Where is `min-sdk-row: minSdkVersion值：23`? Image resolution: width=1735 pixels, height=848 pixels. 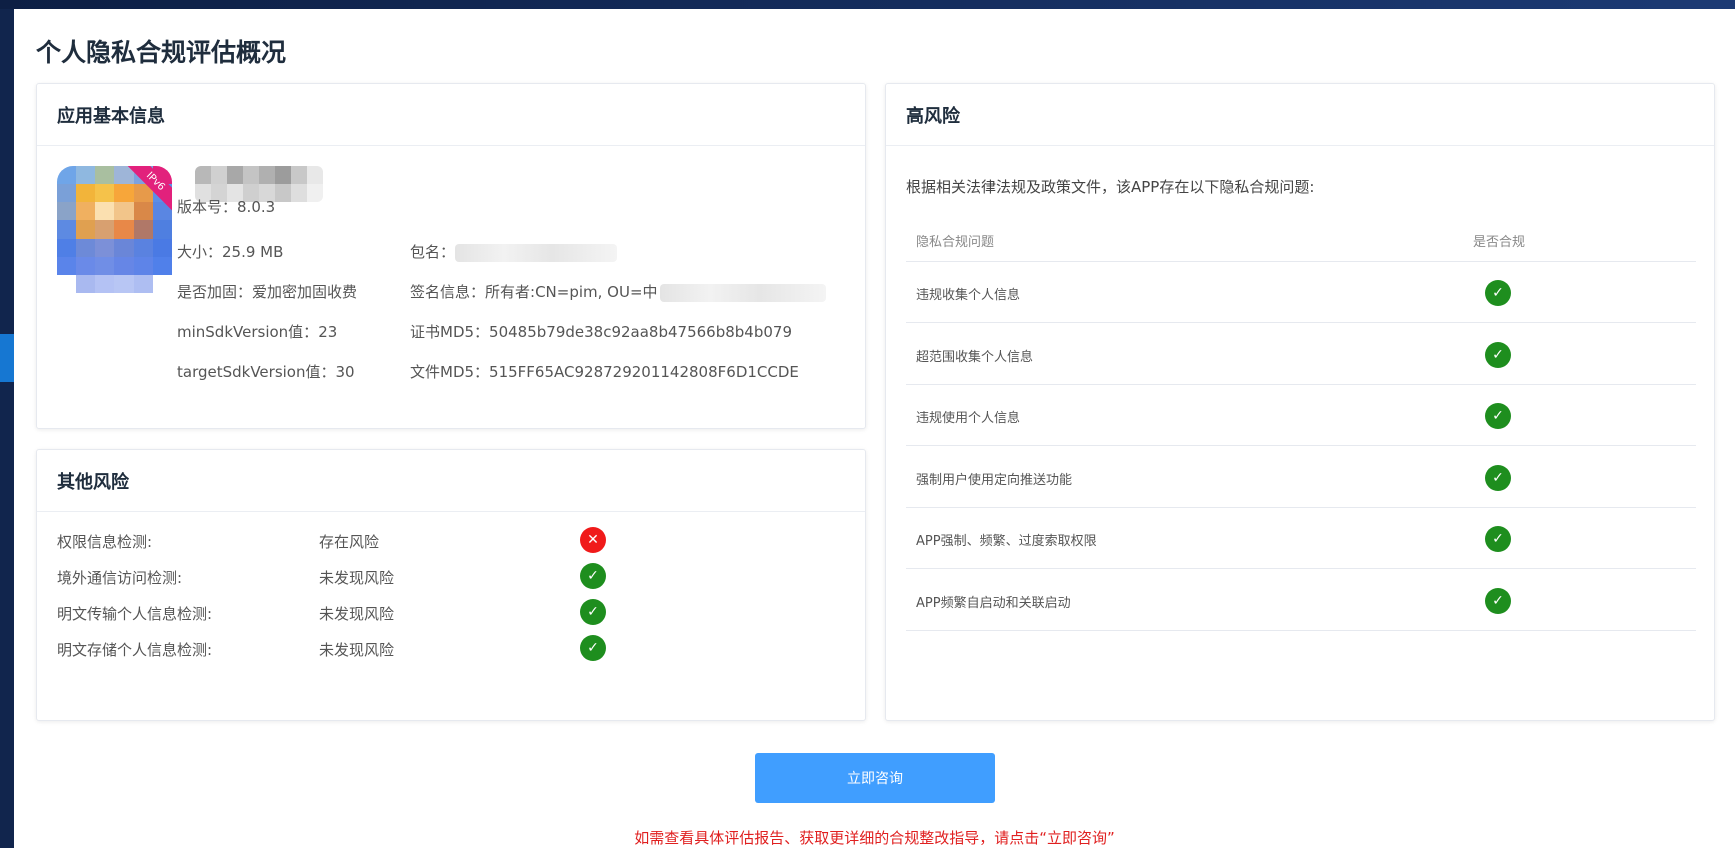 min-sdk-row: minSdkVersion值：23 is located at coordinates (257, 331).